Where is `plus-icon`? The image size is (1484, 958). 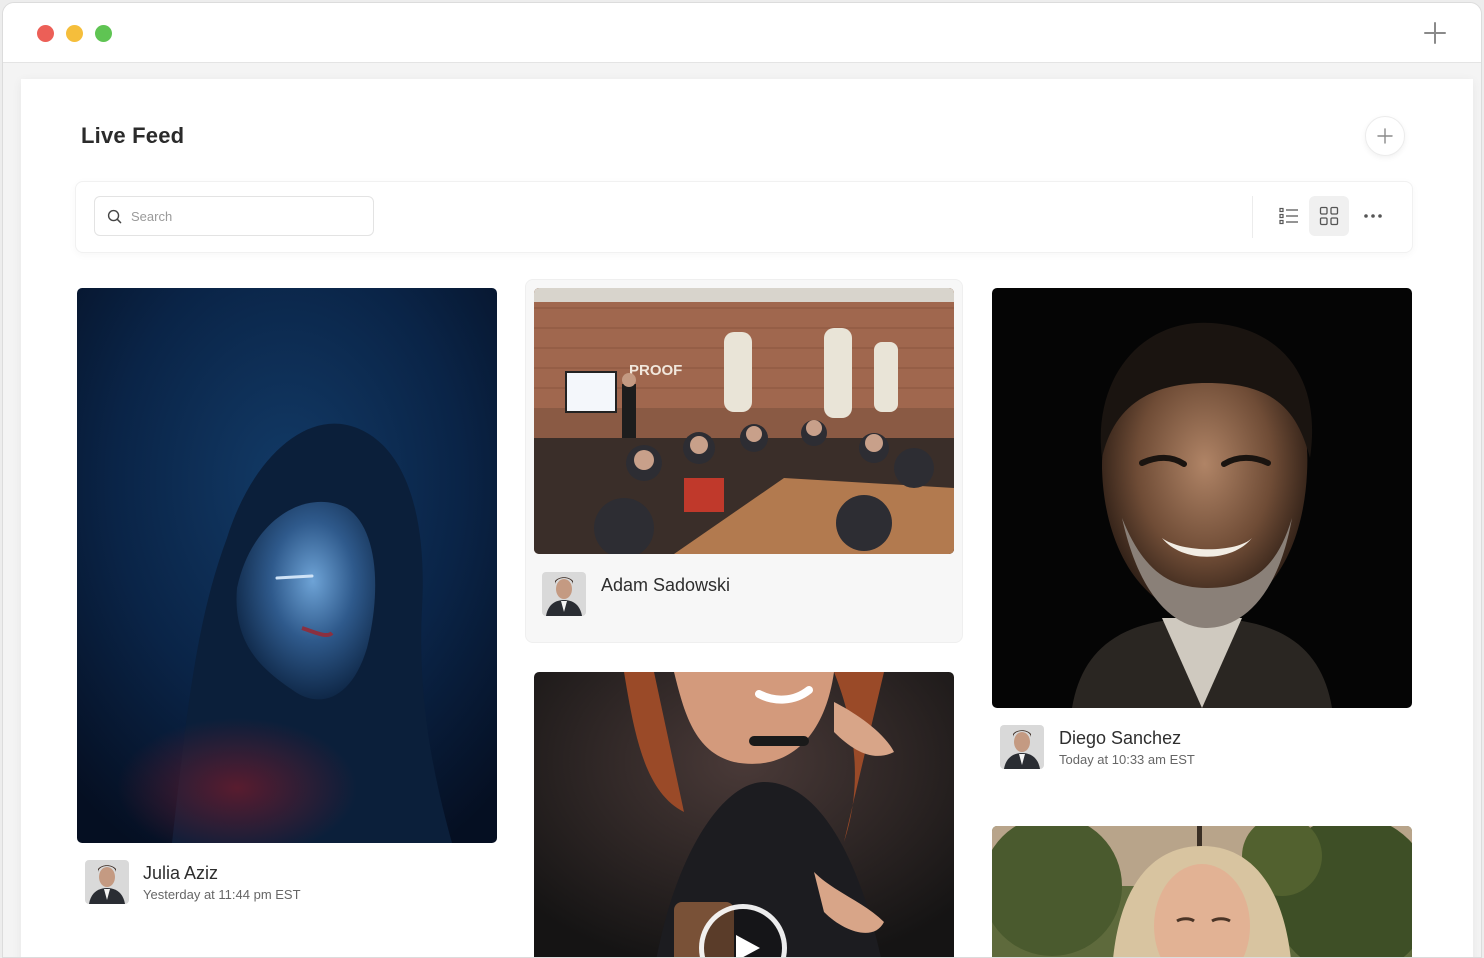
plus-icon is located at coordinates (1385, 136).